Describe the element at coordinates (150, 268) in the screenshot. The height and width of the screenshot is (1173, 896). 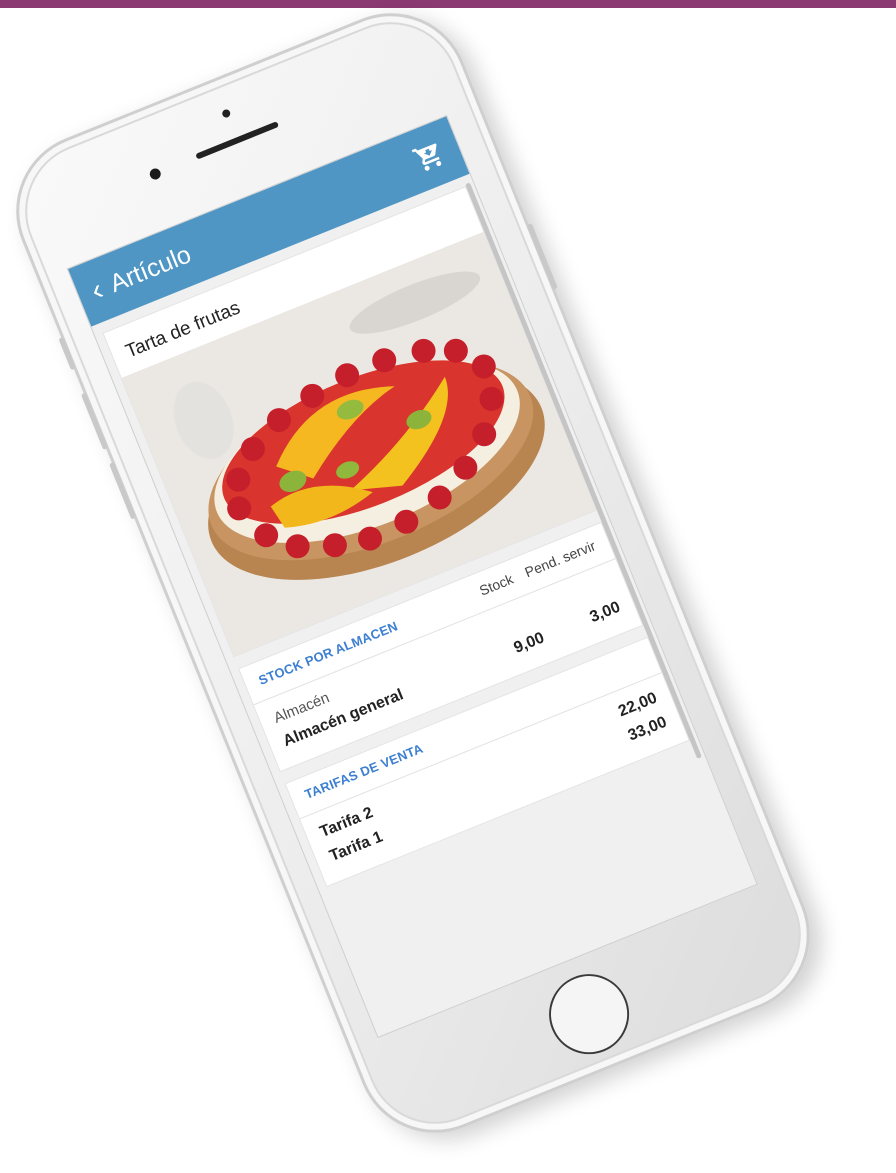
I see `page-title: Artículo` at that location.